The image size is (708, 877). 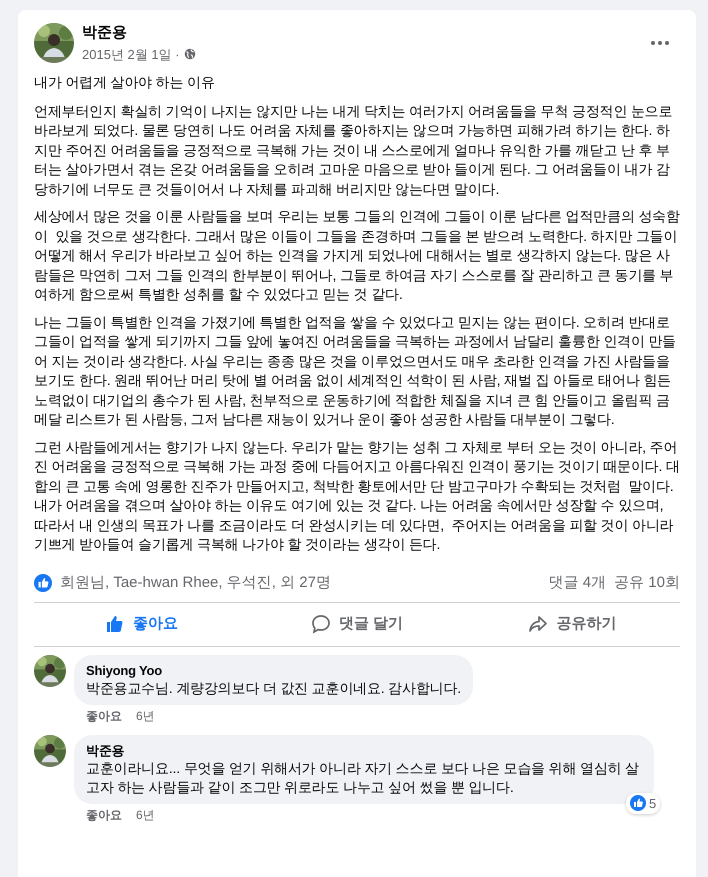 I want to click on comment-author: Shiyong Yoo, so click(x=273, y=670).